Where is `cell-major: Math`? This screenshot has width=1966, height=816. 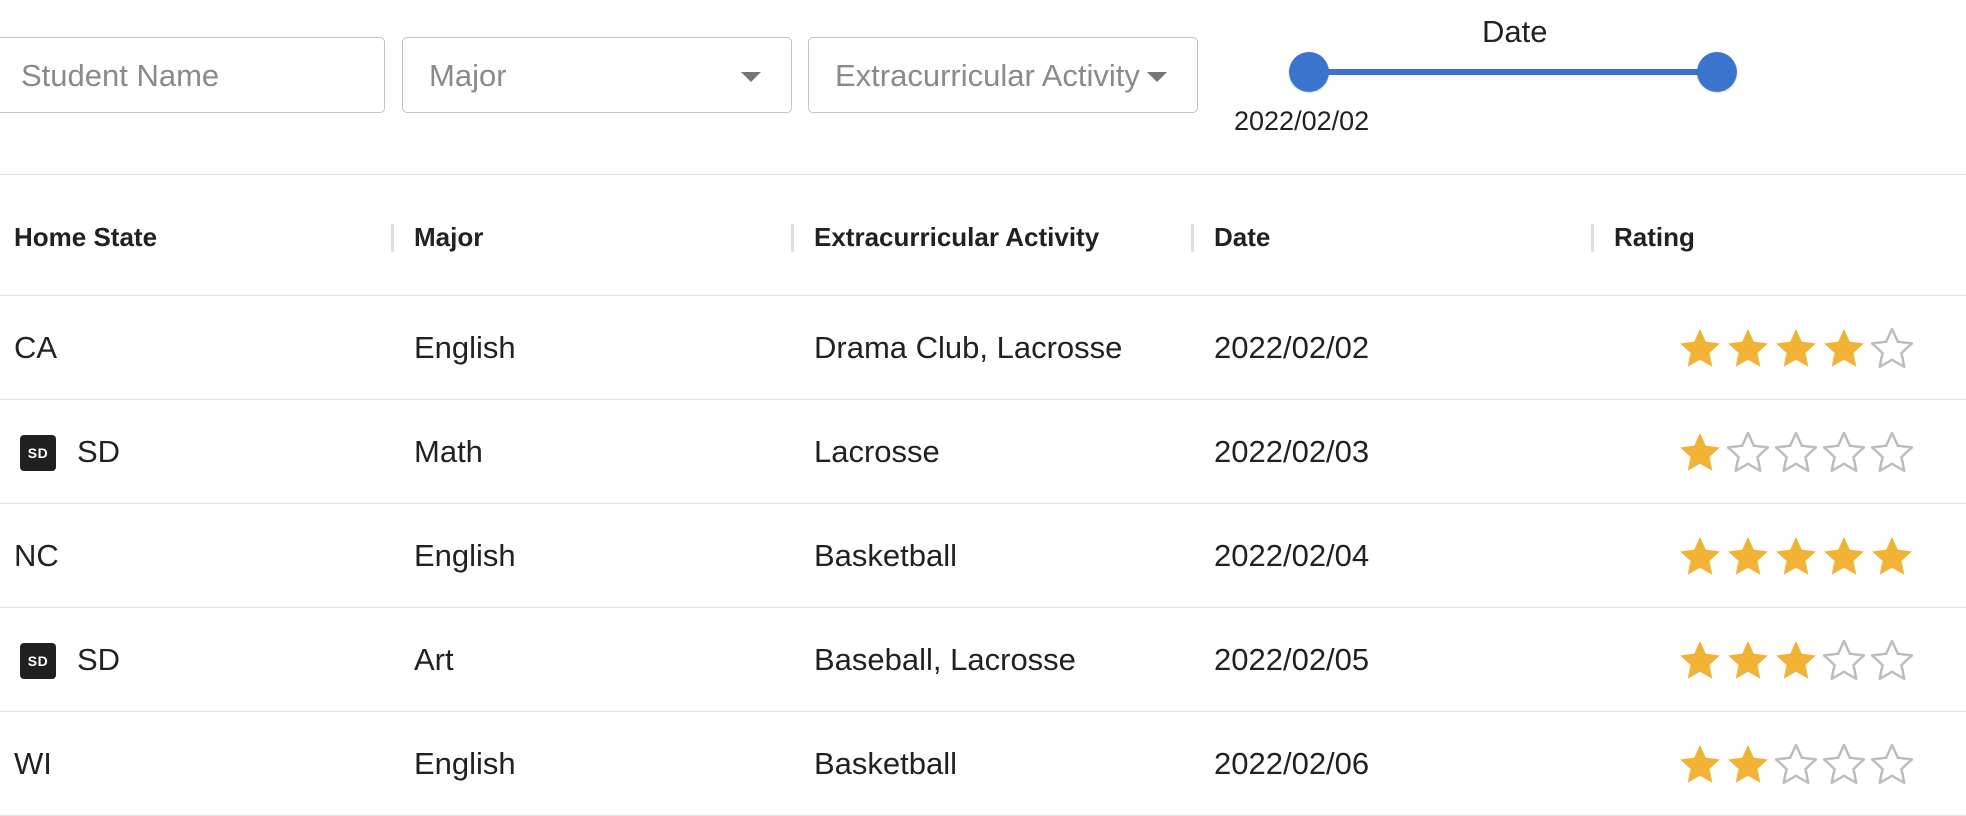 cell-major: Math is located at coordinates (448, 451).